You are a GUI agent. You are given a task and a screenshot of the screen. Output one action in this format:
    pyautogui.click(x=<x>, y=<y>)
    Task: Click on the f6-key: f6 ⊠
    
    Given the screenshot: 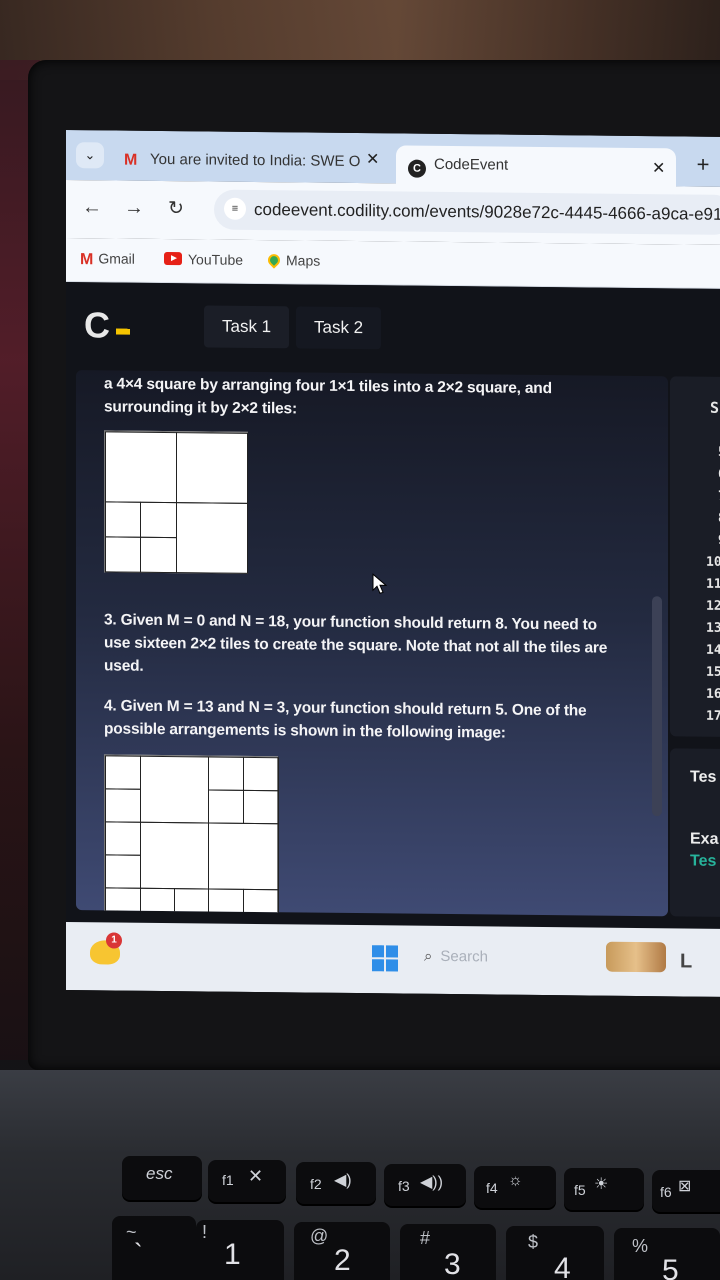 What is the action you would take?
    pyautogui.click(x=686, y=1191)
    